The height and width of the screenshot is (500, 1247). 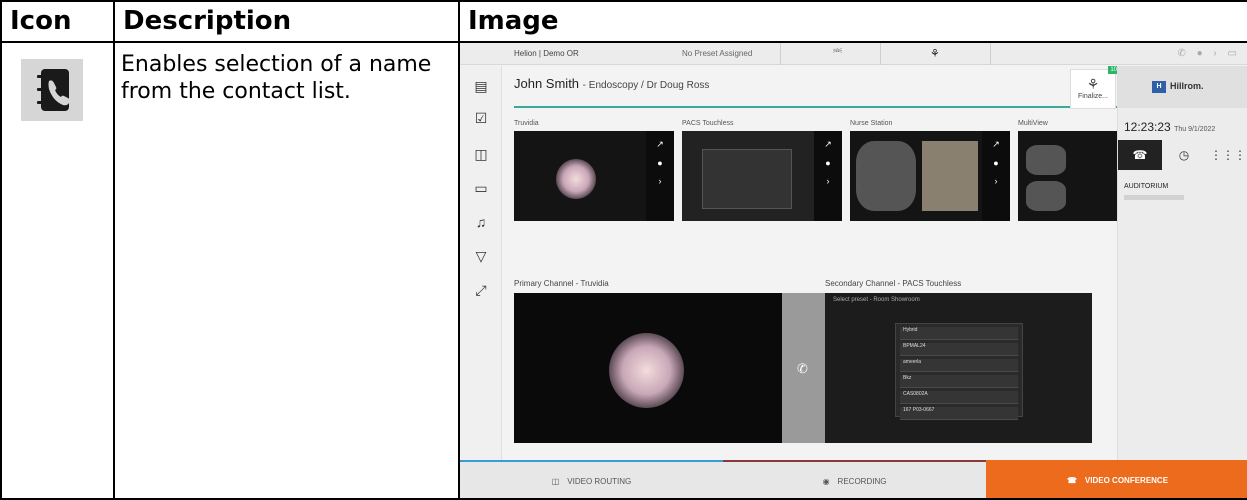 I want to click on recording-button: ◉ RECORDING, so click(x=854, y=478).